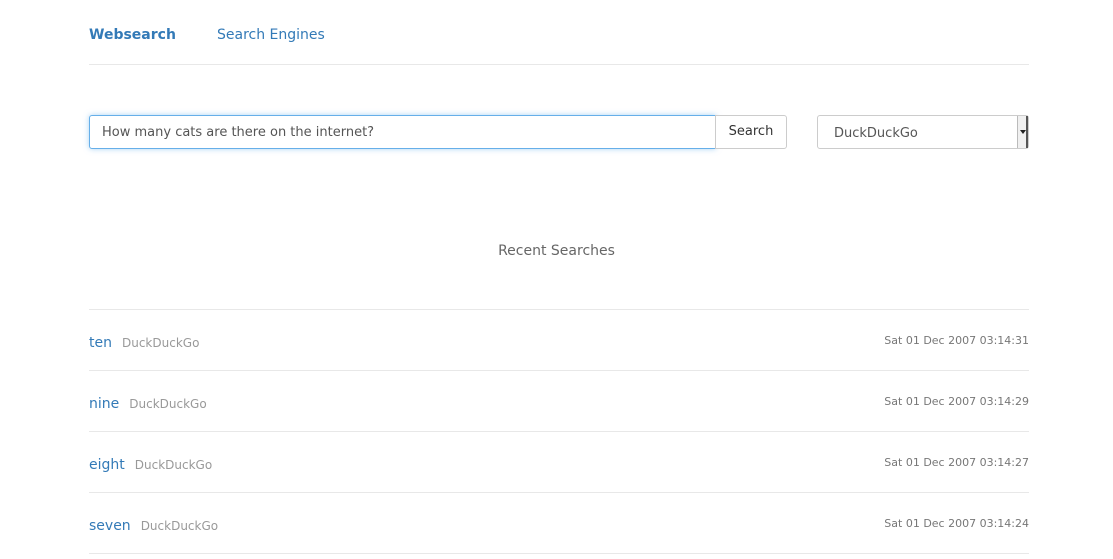  What do you see at coordinates (559, 340) in the screenshot?
I see `recent-search-row: ten DuckDuckGo Sat 01 Dec 2007 03:14:31` at bounding box center [559, 340].